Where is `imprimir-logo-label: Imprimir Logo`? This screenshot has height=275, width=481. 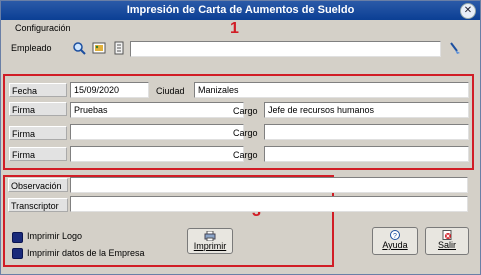
imprimir-logo-label: Imprimir Logo is located at coordinates (55, 236).